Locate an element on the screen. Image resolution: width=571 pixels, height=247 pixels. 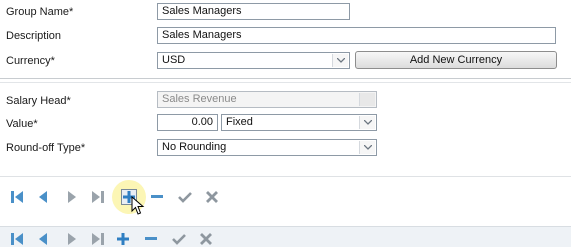
salary-head-select: Sales Revenue is located at coordinates (267, 99).